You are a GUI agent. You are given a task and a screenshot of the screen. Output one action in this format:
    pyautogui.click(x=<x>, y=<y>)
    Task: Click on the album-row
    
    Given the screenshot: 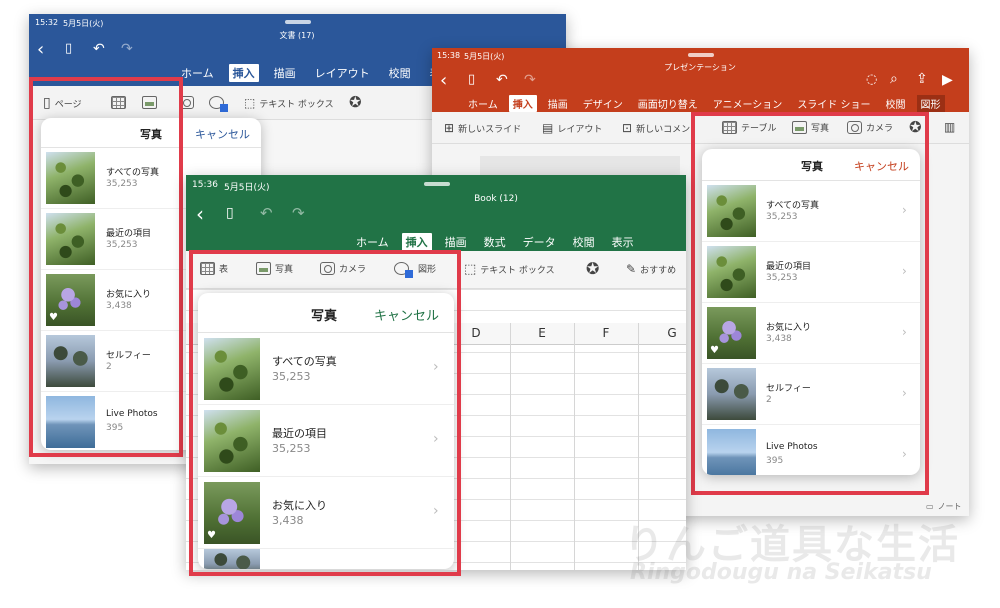 What is the action you would take?
    pyautogui.click(x=326, y=559)
    